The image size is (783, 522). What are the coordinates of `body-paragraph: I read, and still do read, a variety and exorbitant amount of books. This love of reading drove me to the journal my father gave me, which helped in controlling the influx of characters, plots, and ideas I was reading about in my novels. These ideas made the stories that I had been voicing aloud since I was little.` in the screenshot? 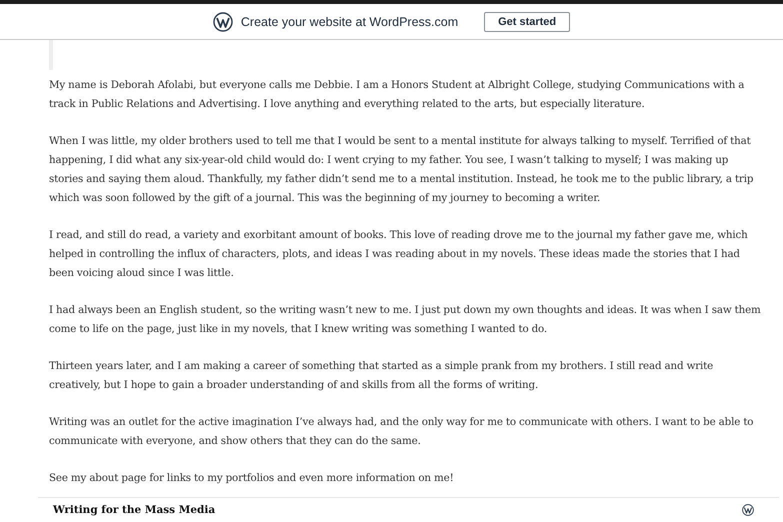 It's located at (399, 254).